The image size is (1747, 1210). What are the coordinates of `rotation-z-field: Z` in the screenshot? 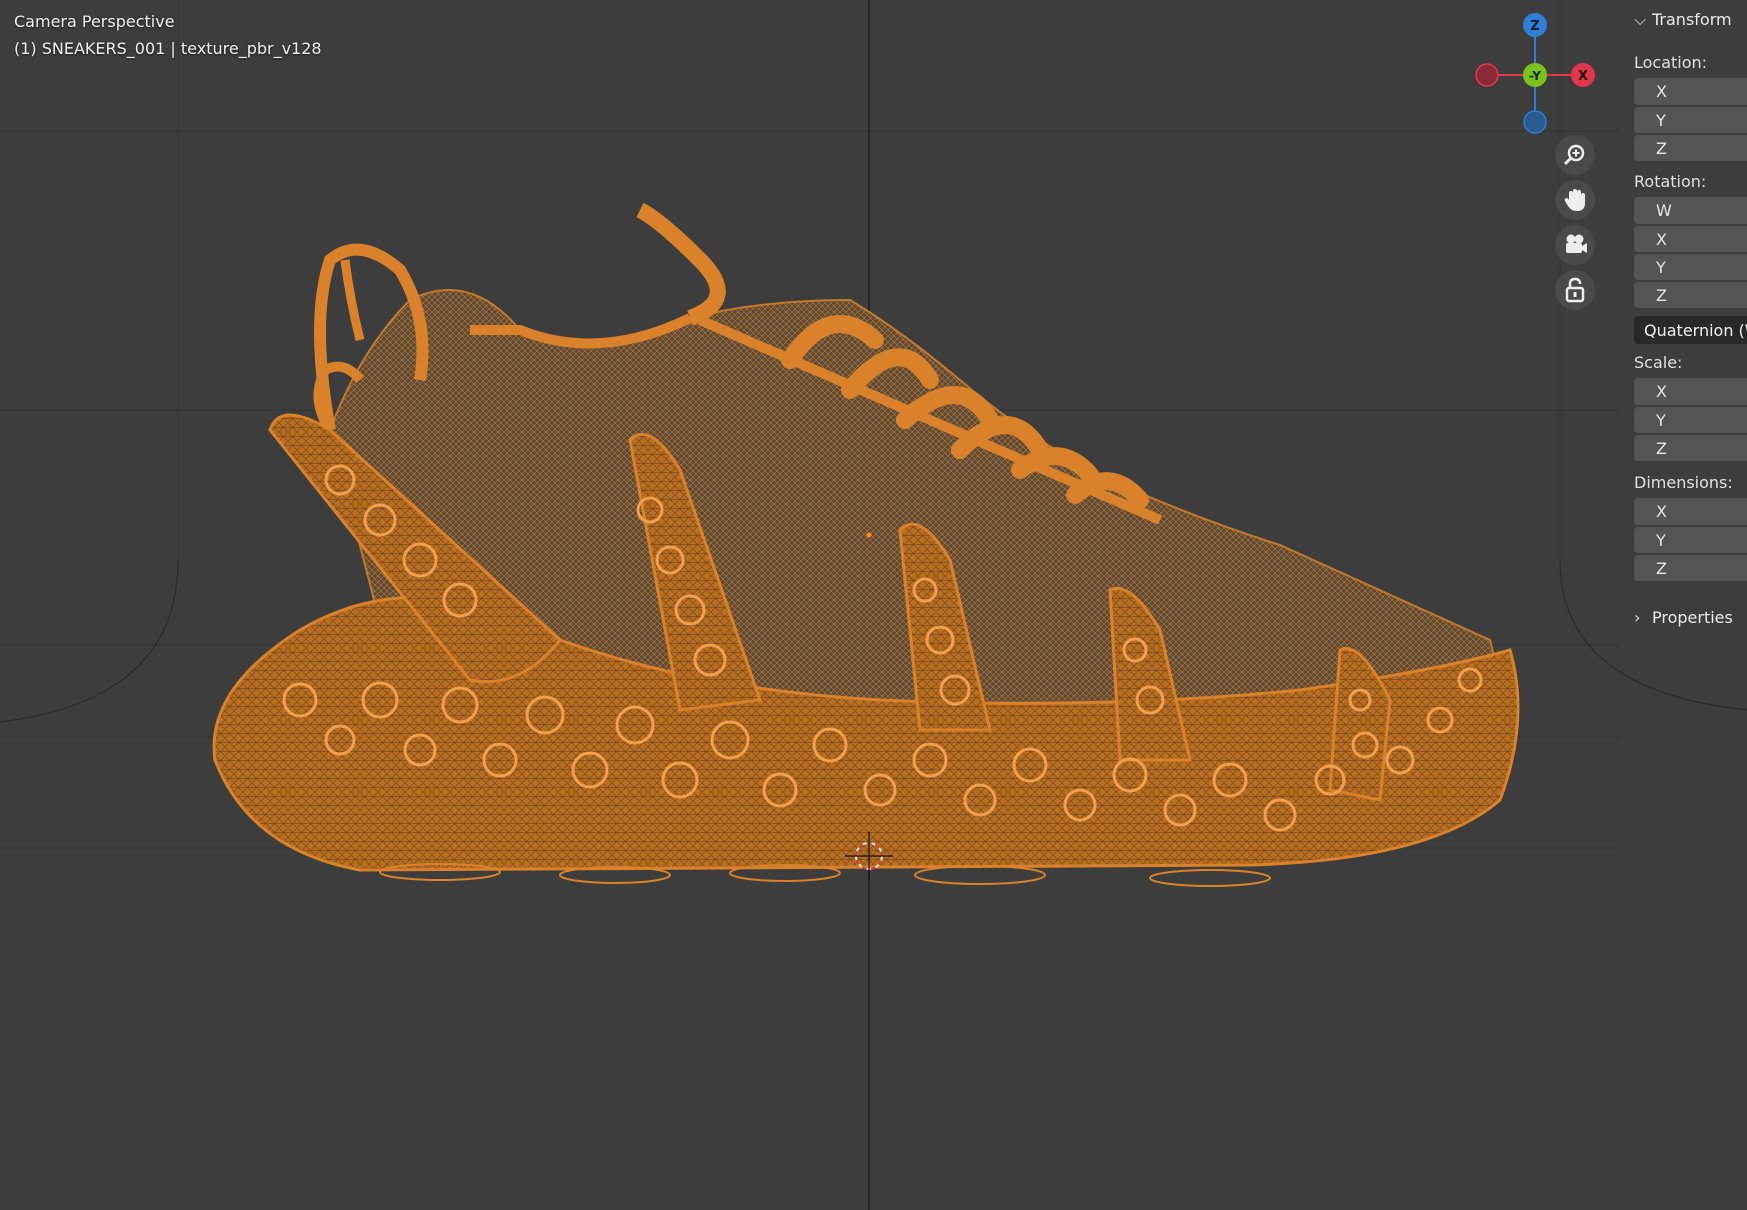 It's located at (1690, 294).